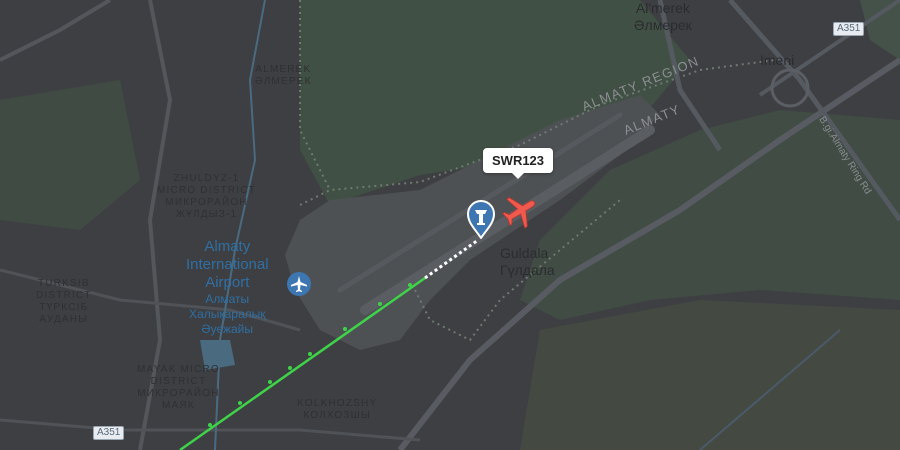 The image size is (900, 450). I want to click on flight-callsign-tag: SWR123, so click(518, 163).